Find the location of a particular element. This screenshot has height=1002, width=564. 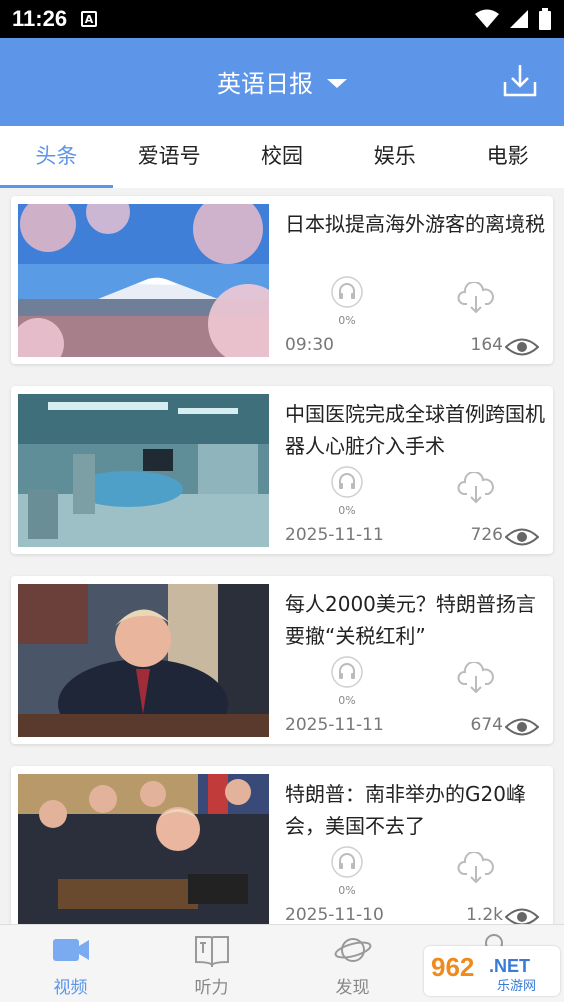

nav-label: 视频 is located at coordinates (70, 988).